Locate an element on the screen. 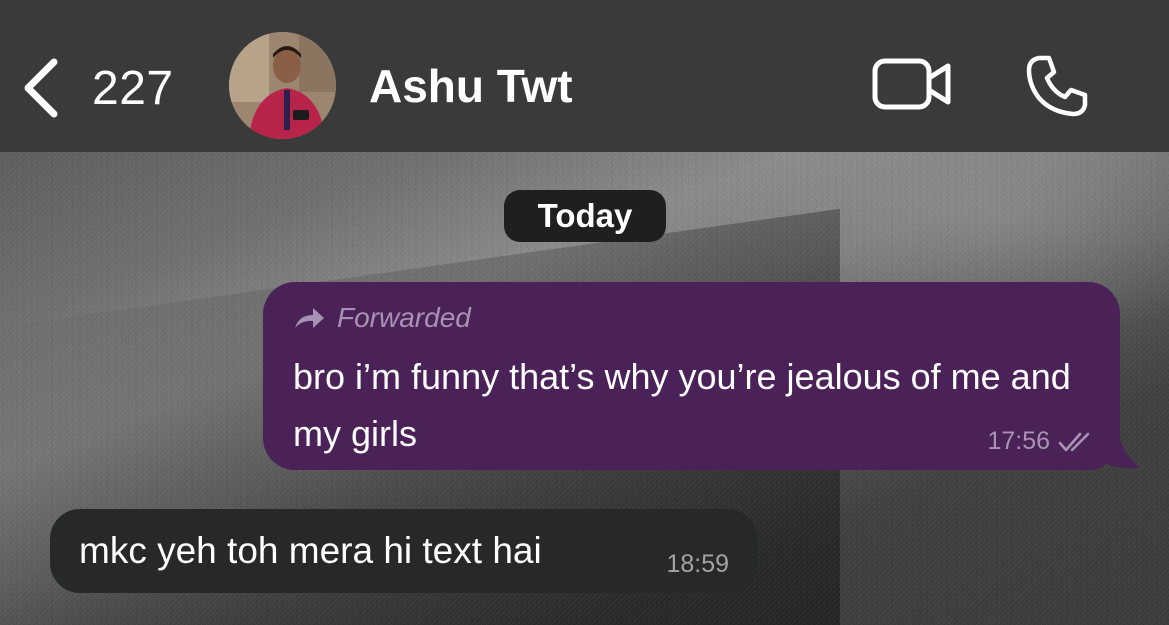 The height and width of the screenshot is (625, 1169). unread-count: 227 is located at coordinates (133, 88).